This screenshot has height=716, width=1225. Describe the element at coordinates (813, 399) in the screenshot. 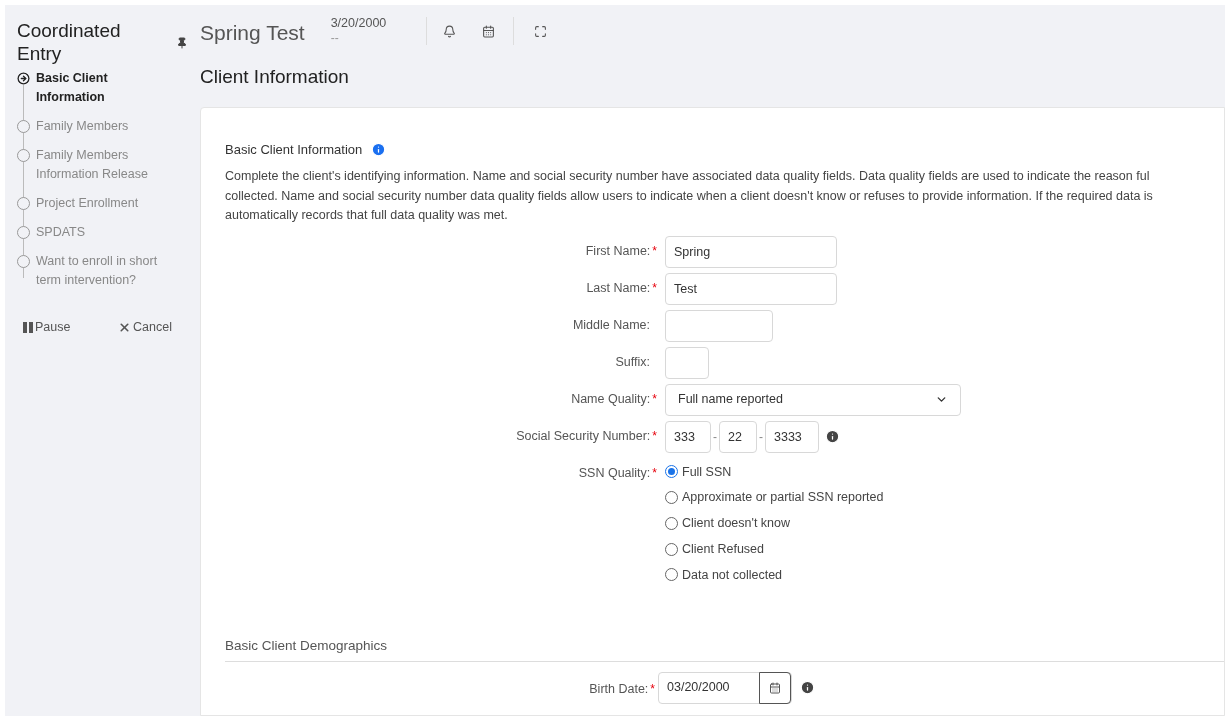

I see `select-field: Full name reported` at that location.